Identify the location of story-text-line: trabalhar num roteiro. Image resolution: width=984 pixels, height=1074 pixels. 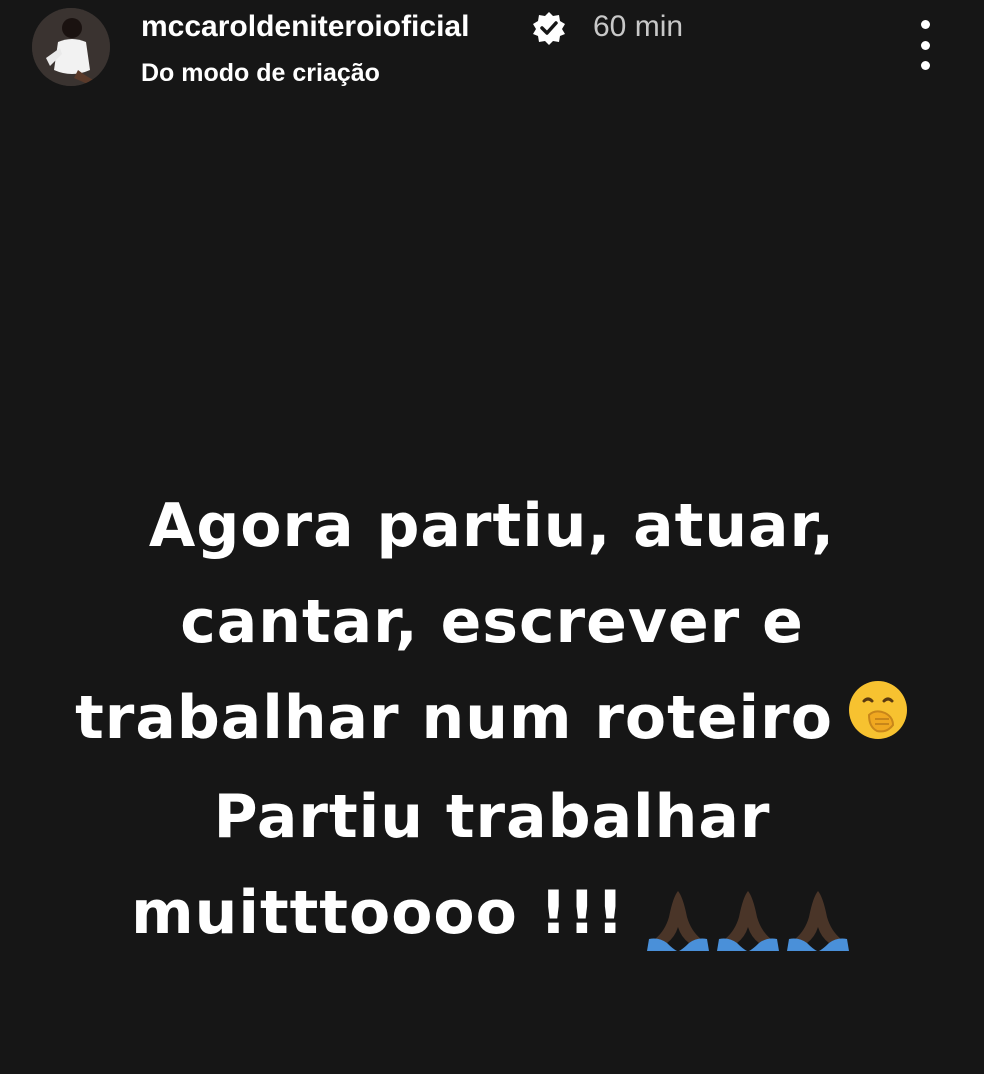
(454, 718).